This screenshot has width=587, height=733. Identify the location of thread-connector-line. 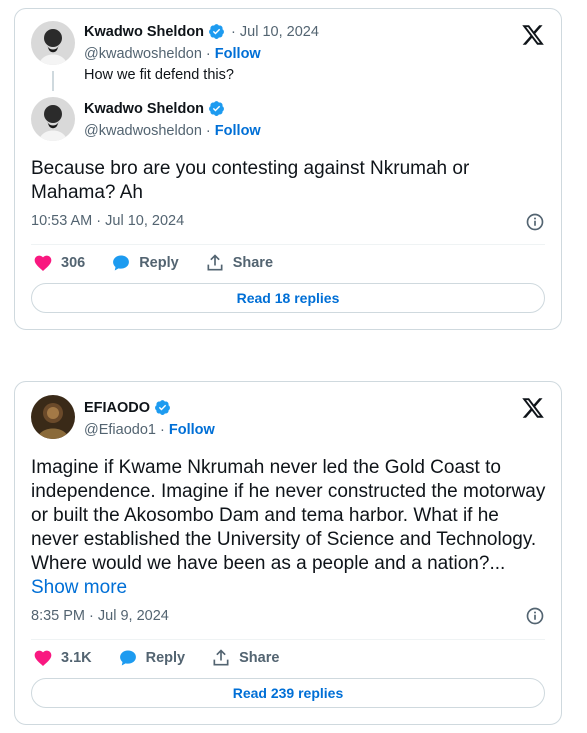
(53, 81).